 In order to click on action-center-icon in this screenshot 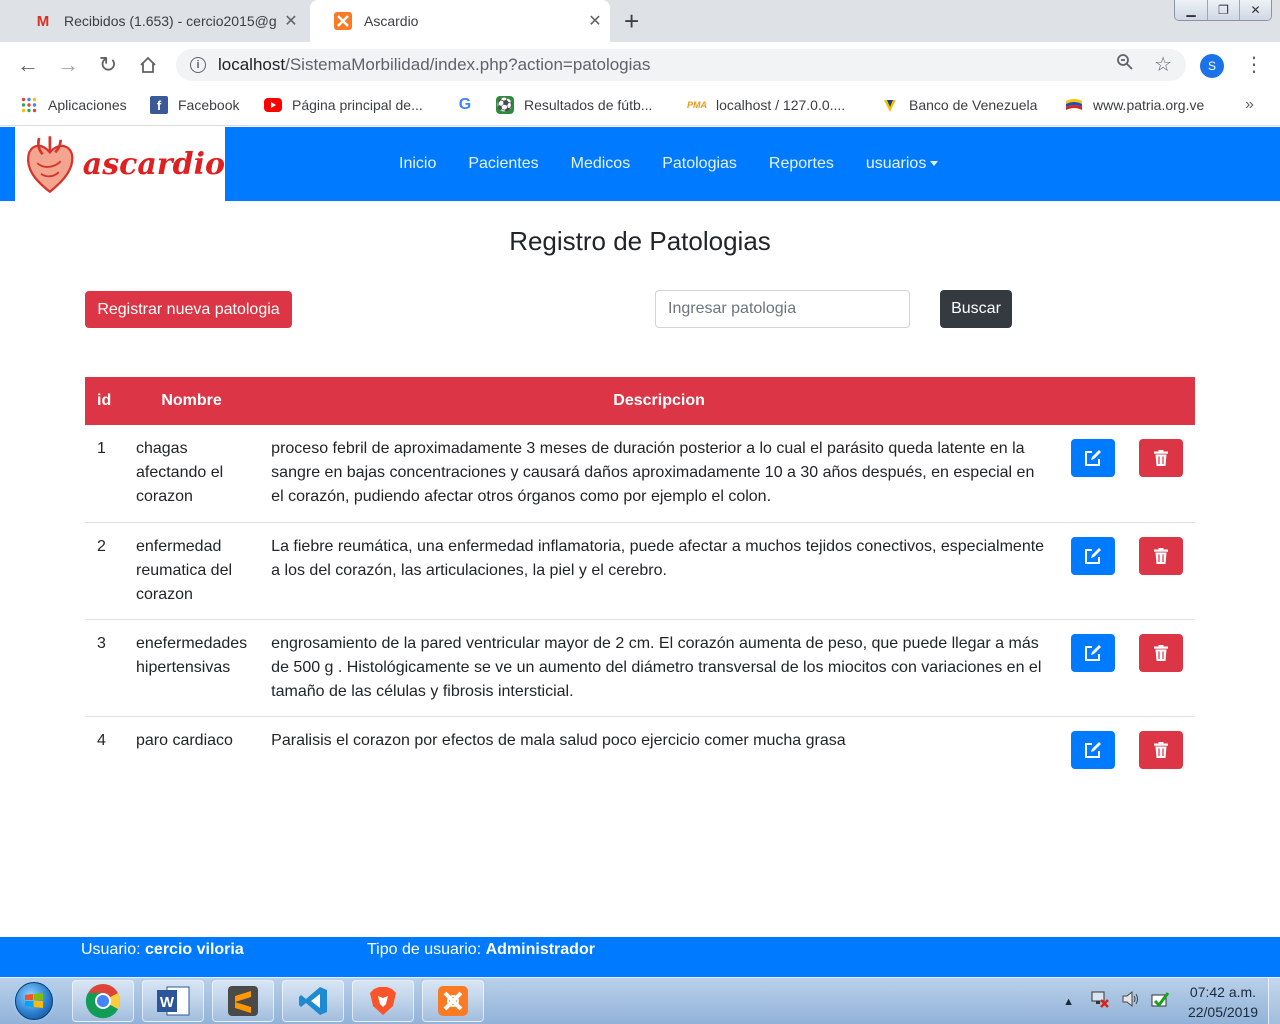, I will do `click(1160, 1001)`.